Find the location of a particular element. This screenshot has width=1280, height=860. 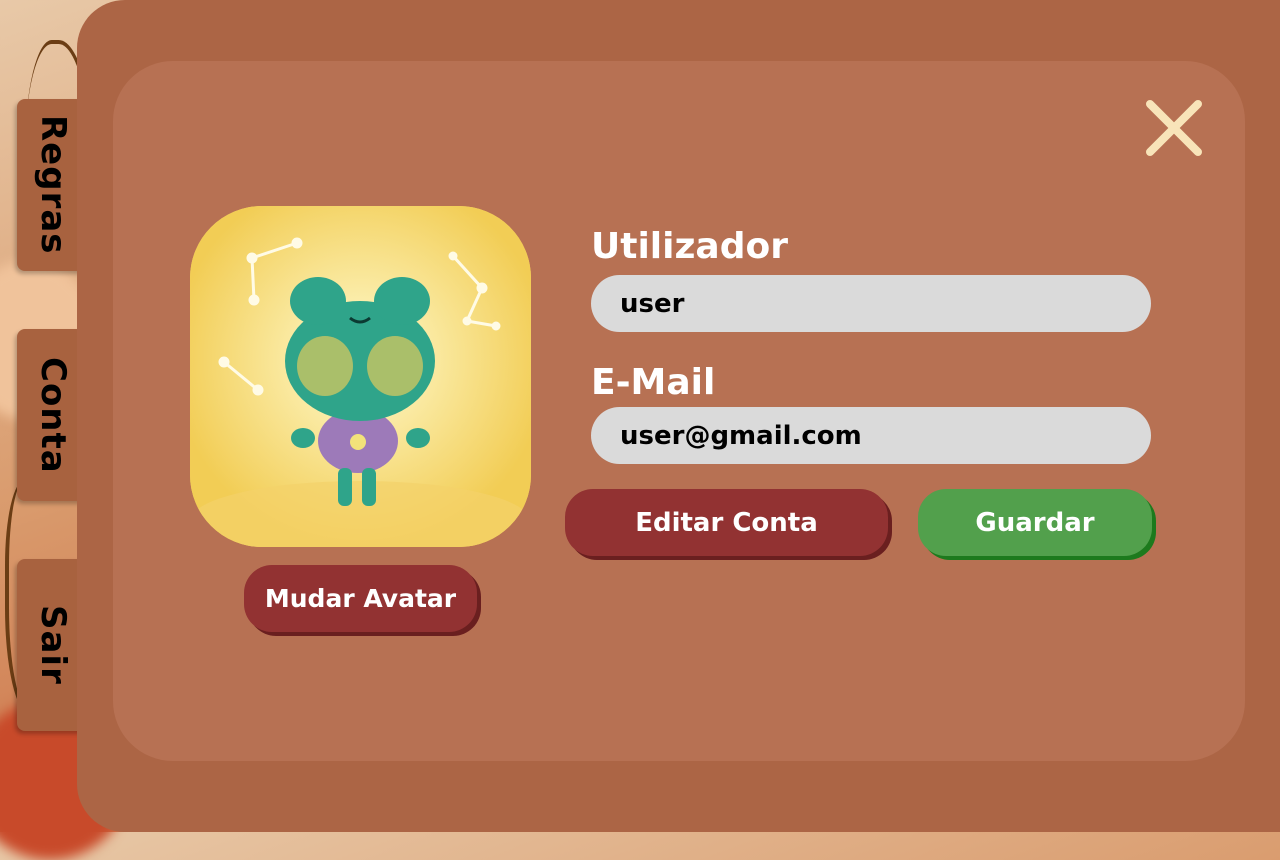

edit-account-button: Editar Conta is located at coordinates (726, 522).